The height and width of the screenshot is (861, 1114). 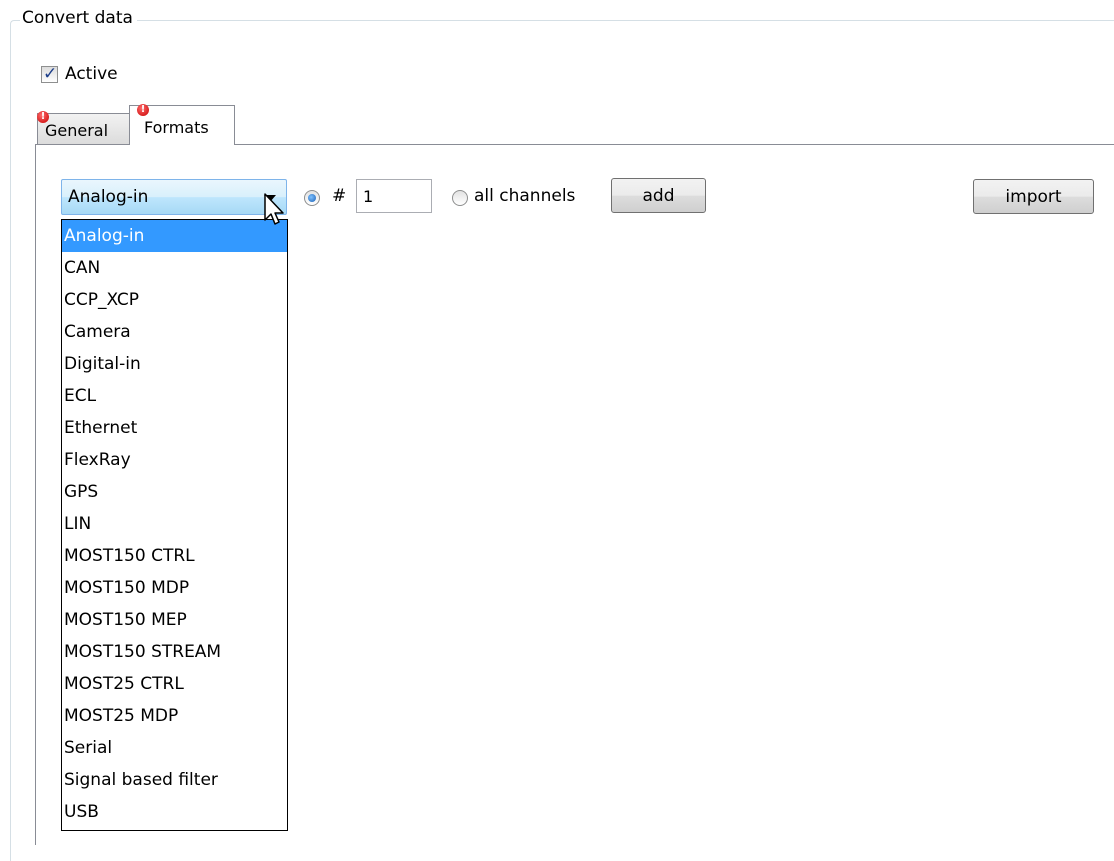 I want to click on tab-formats: ! Formats, so click(x=182, y=124).